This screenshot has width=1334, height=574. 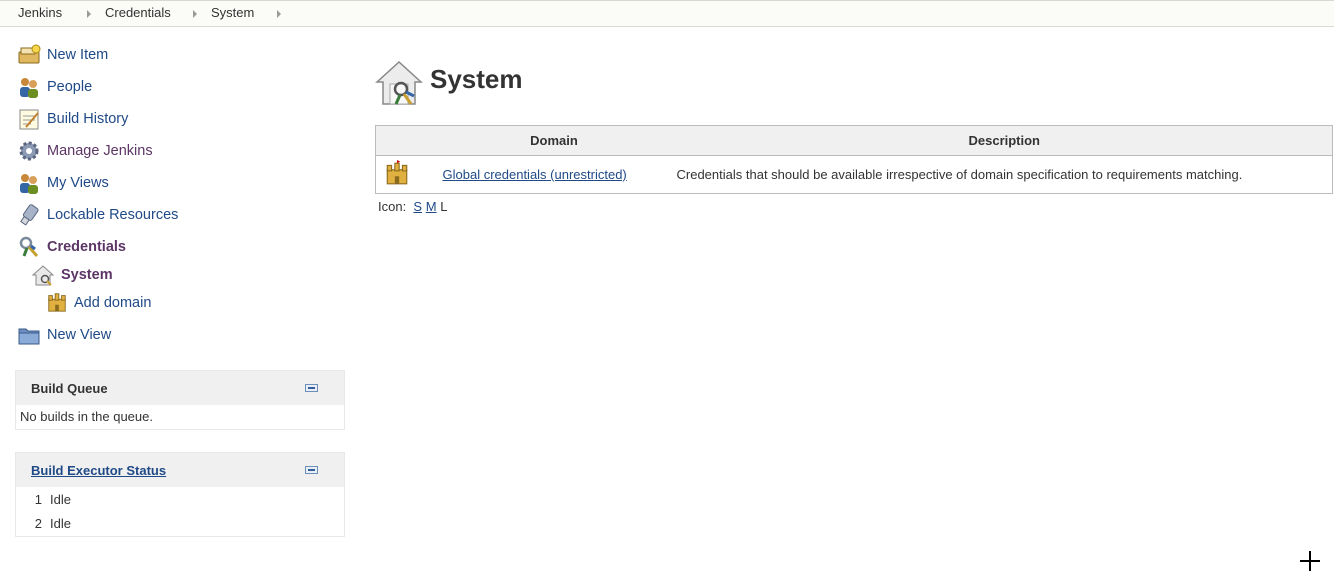 I want to click on sidebar-item-new-item: New Item, so click(x=62, y=55).